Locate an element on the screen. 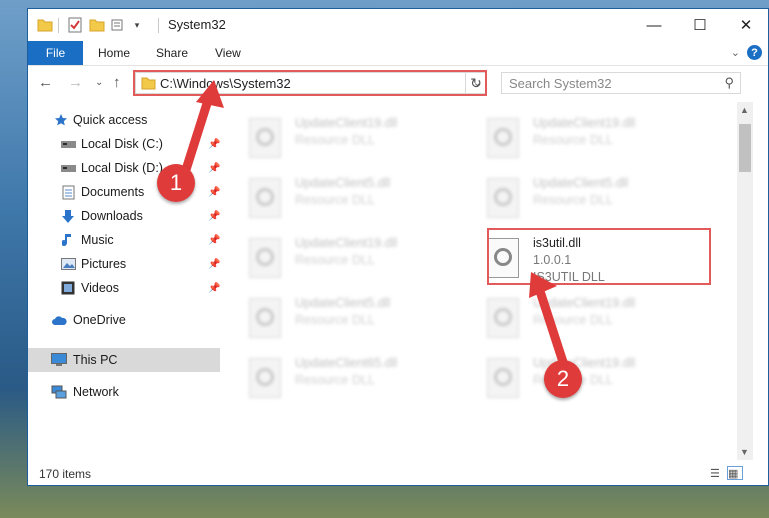 The height and width of the screenshot is (518, 769). sidebar-item-label: Documents is located at coordinates (113, 192).